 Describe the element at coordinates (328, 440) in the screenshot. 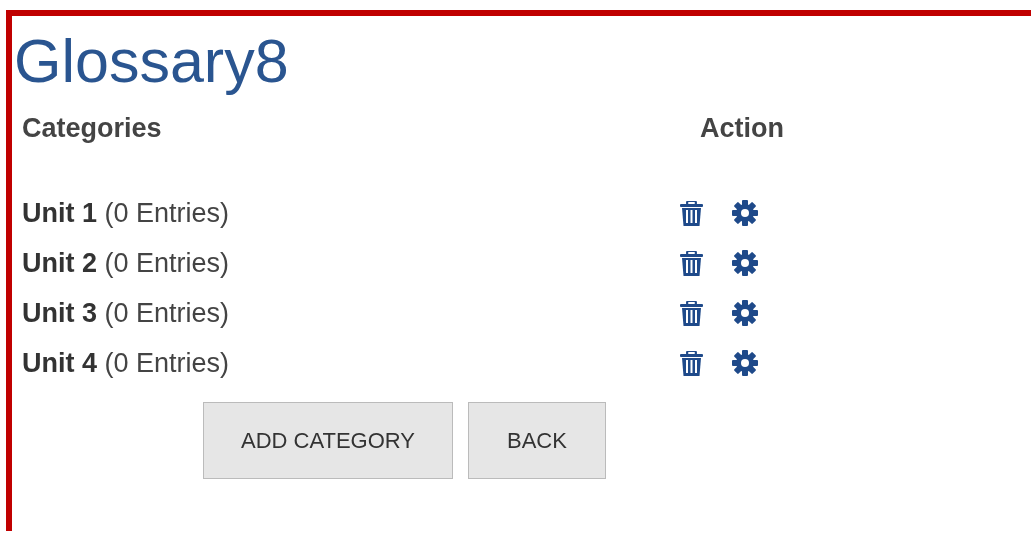

I see `add-category-button: ADD CATEGORY` at that location.